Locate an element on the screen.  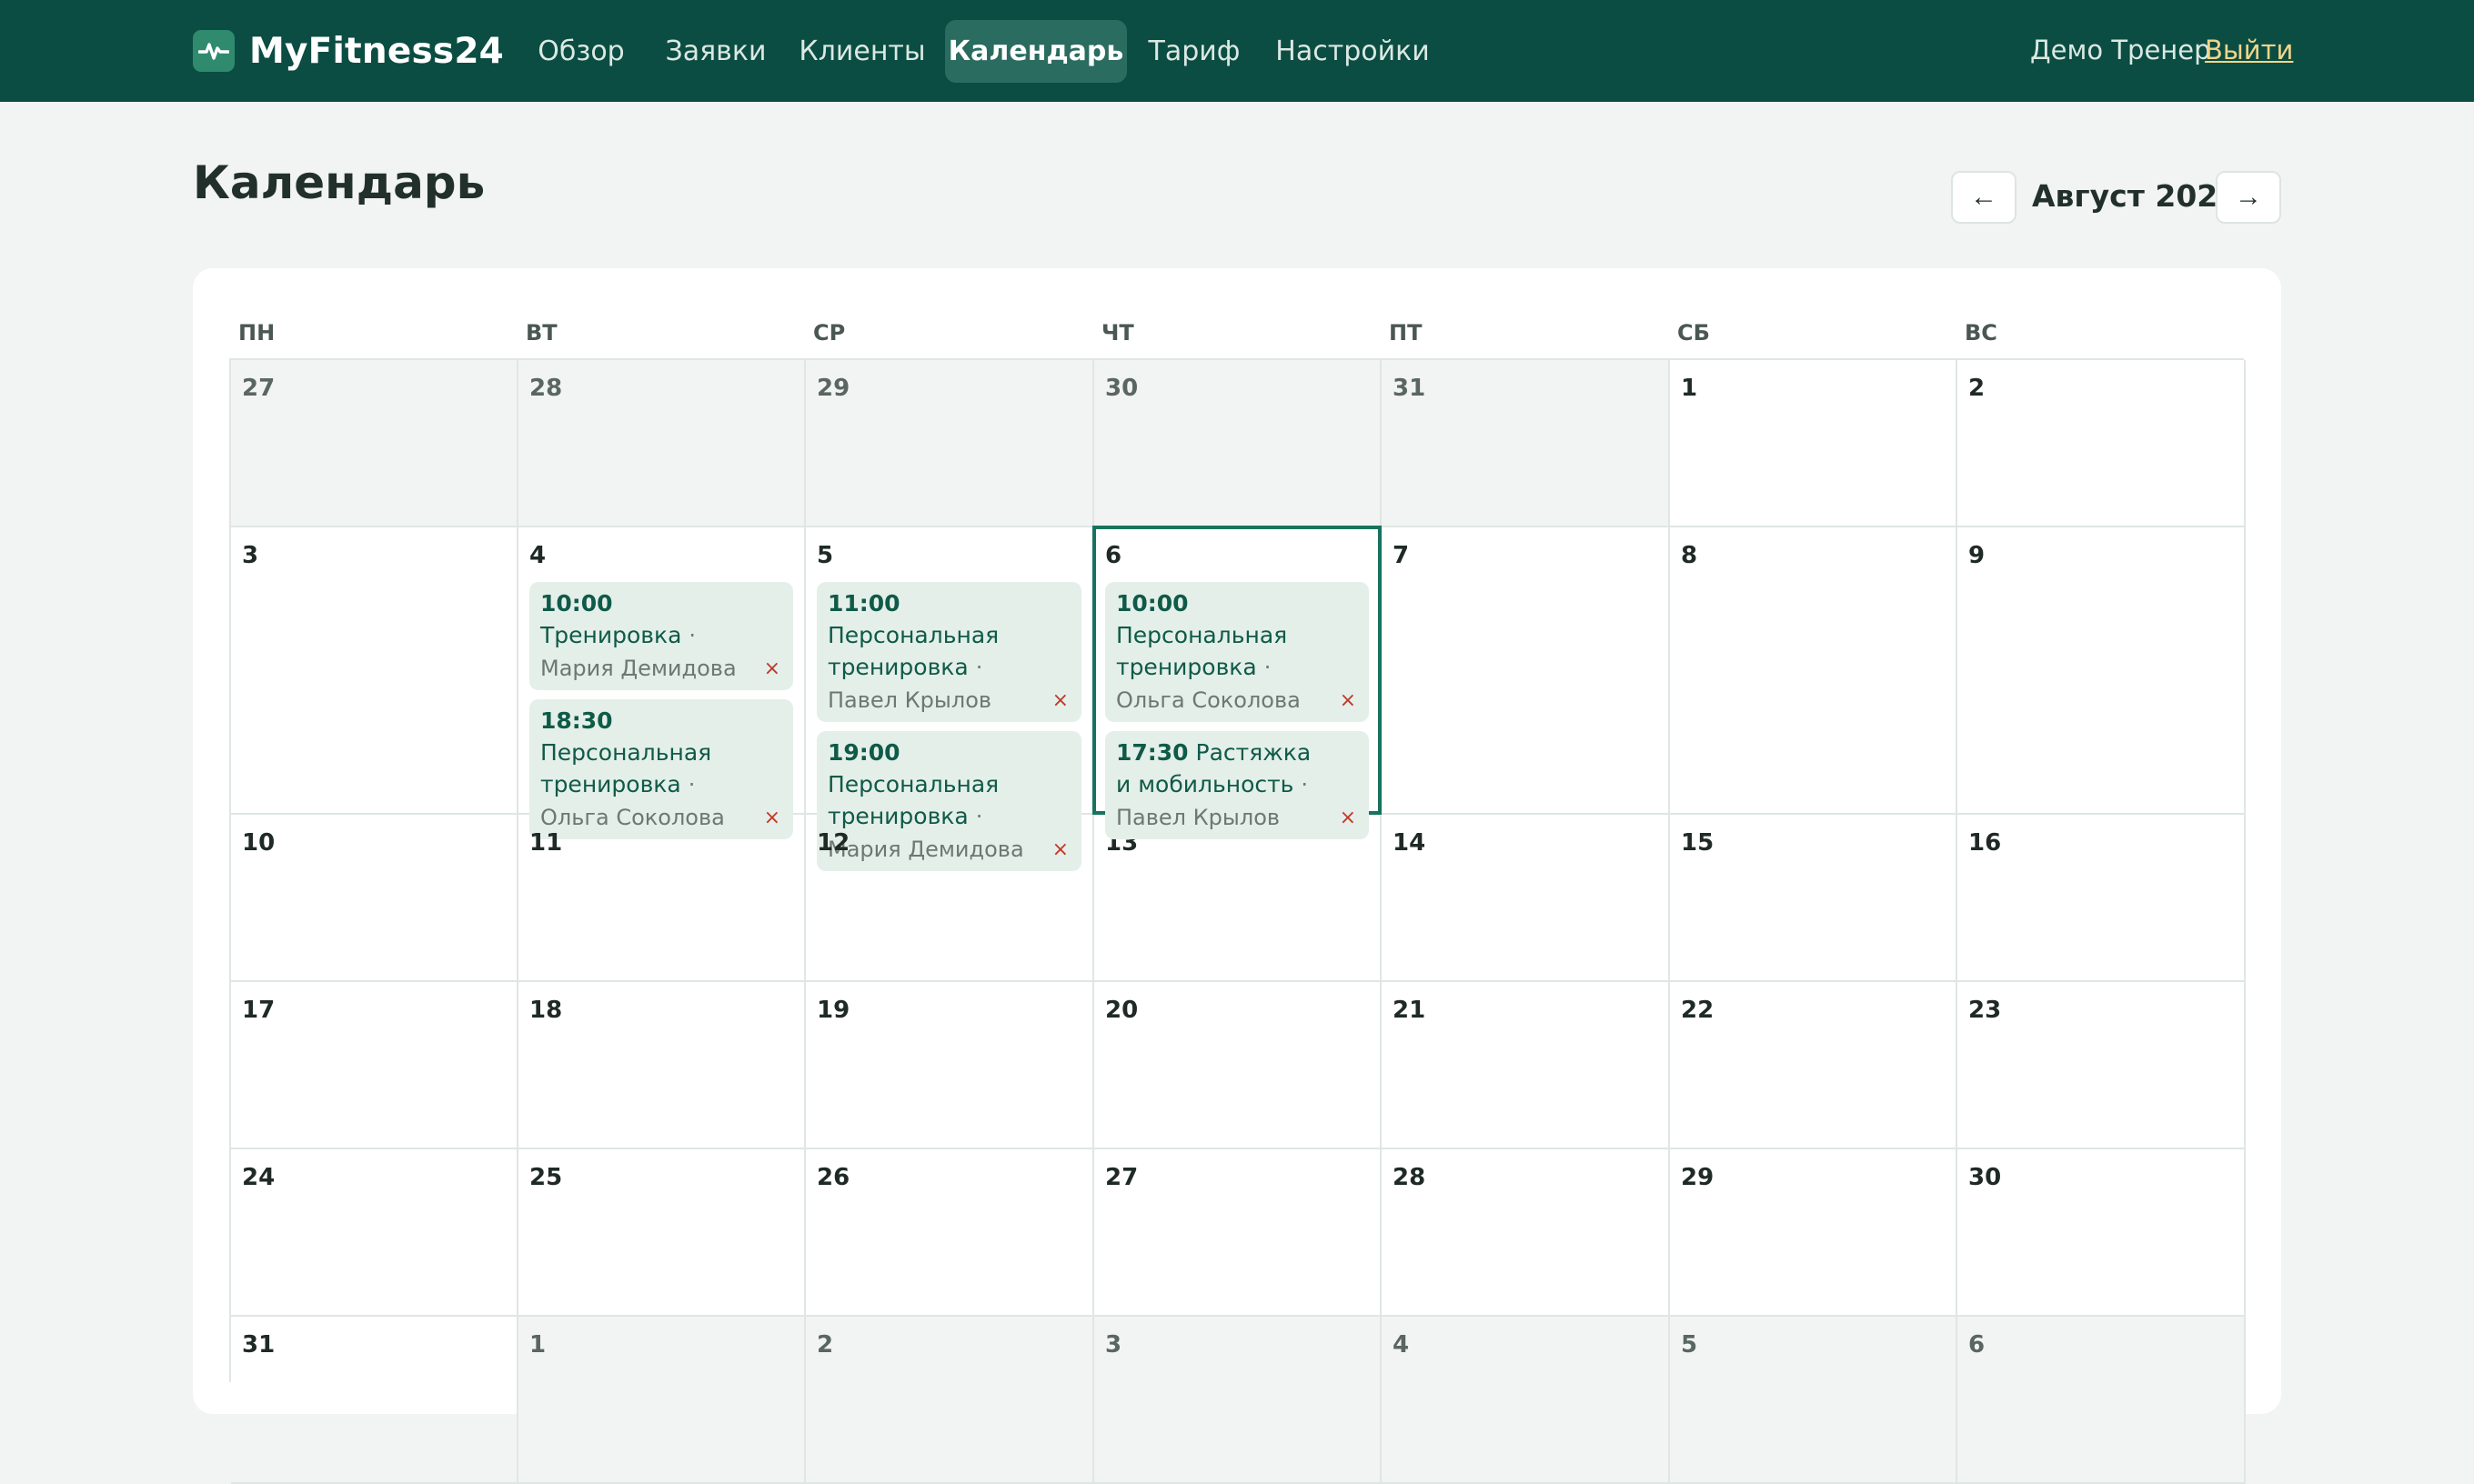
calendar-day-outside: 28 is located at coordinates (662, 443).